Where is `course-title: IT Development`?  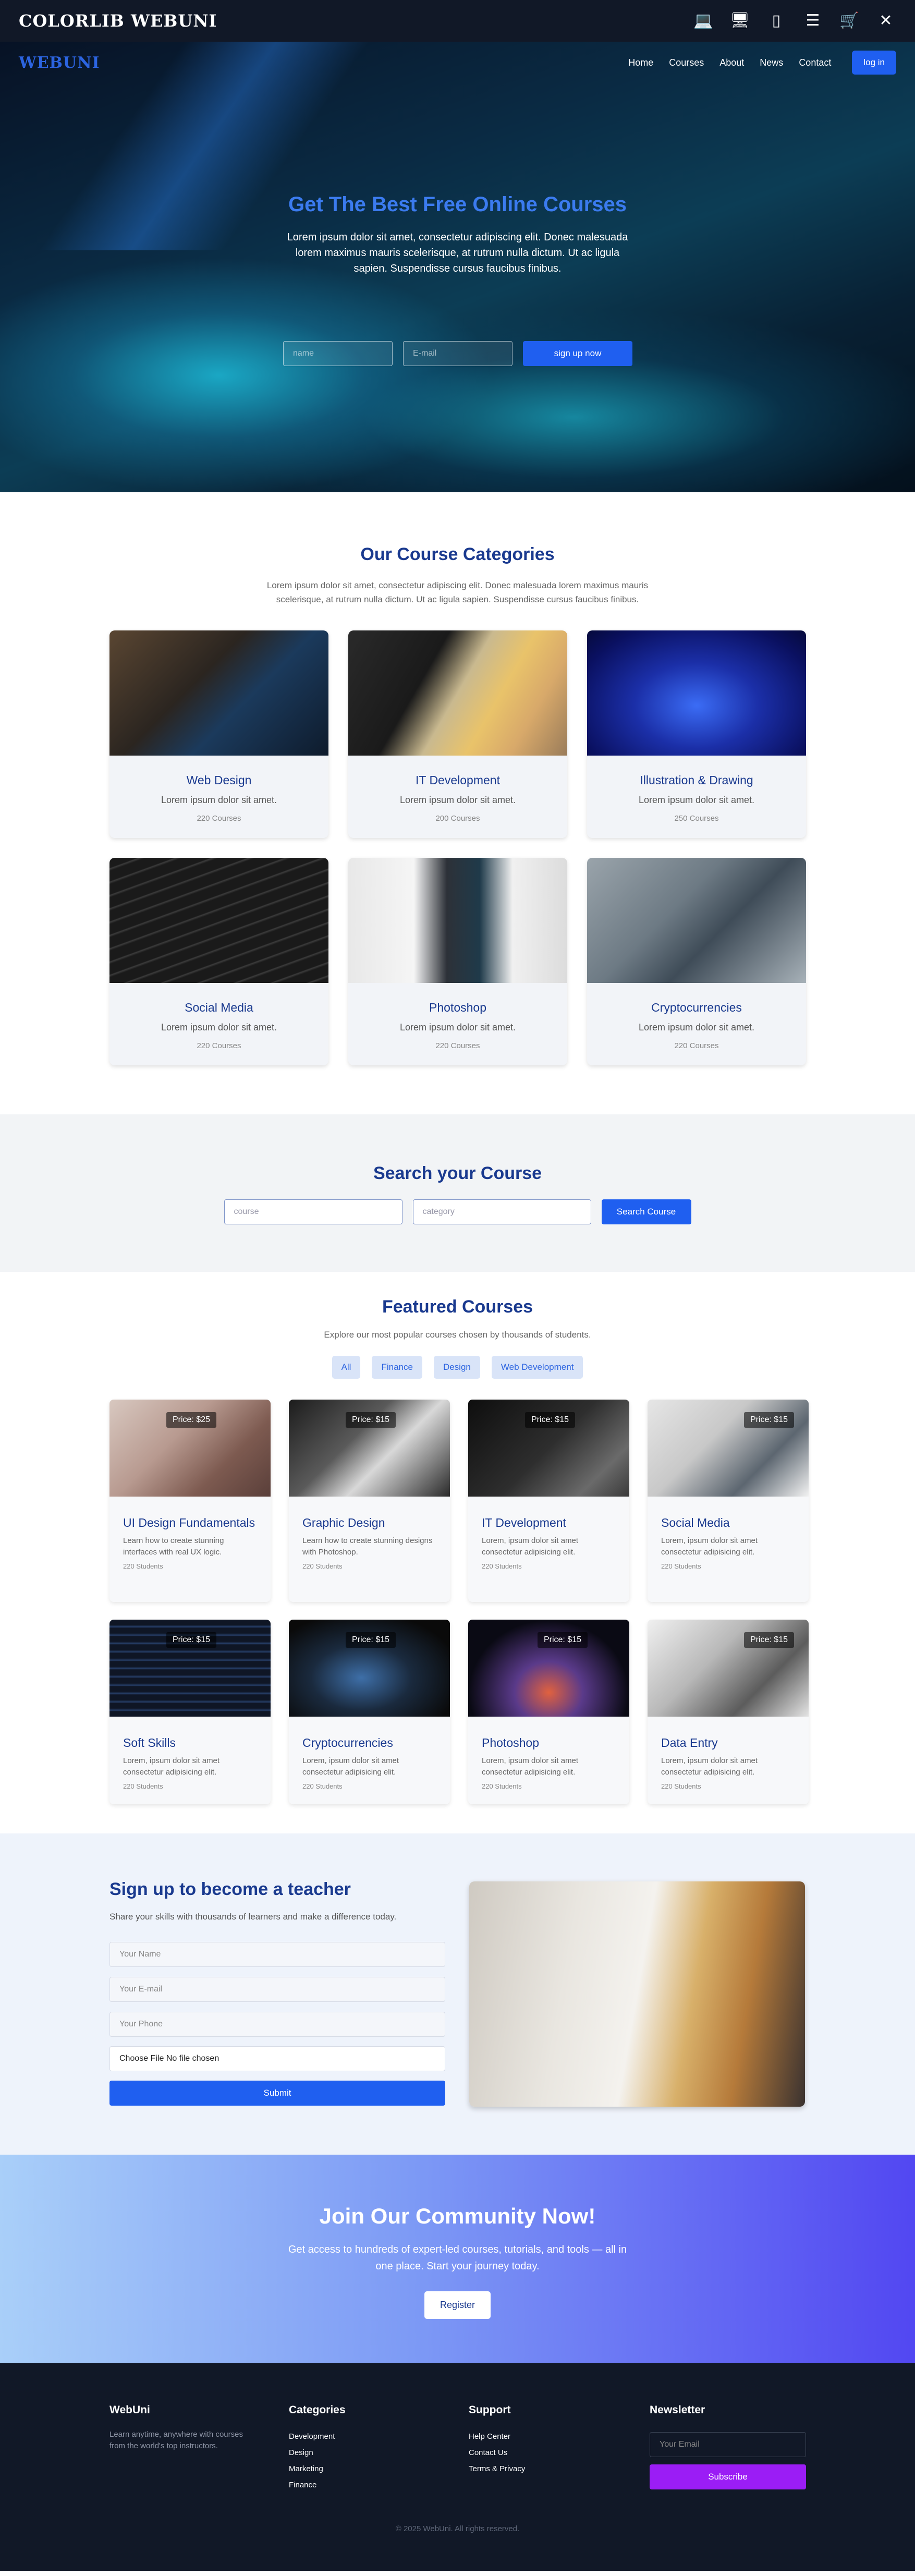 course-title: IT Development is located at coordinates (524, 1522).